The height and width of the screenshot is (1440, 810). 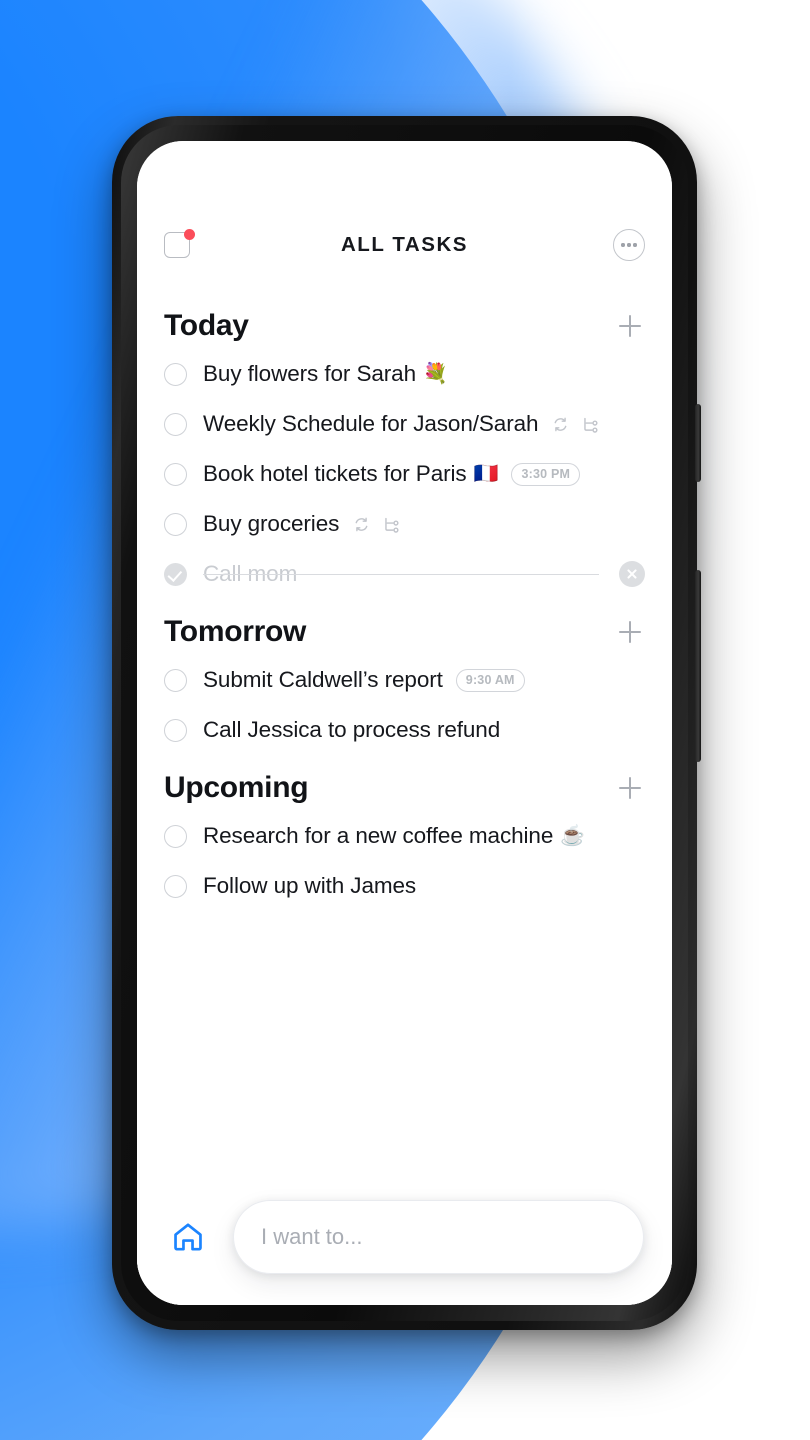 I want to click on inbox-square-icon, so click(x=180, y=245).